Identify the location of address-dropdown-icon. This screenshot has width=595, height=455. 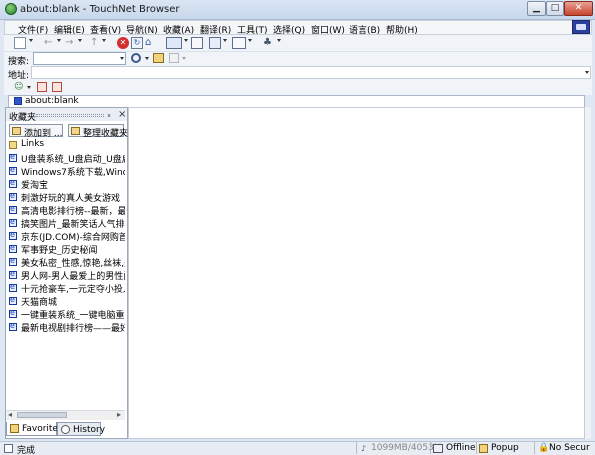
(587, 72).